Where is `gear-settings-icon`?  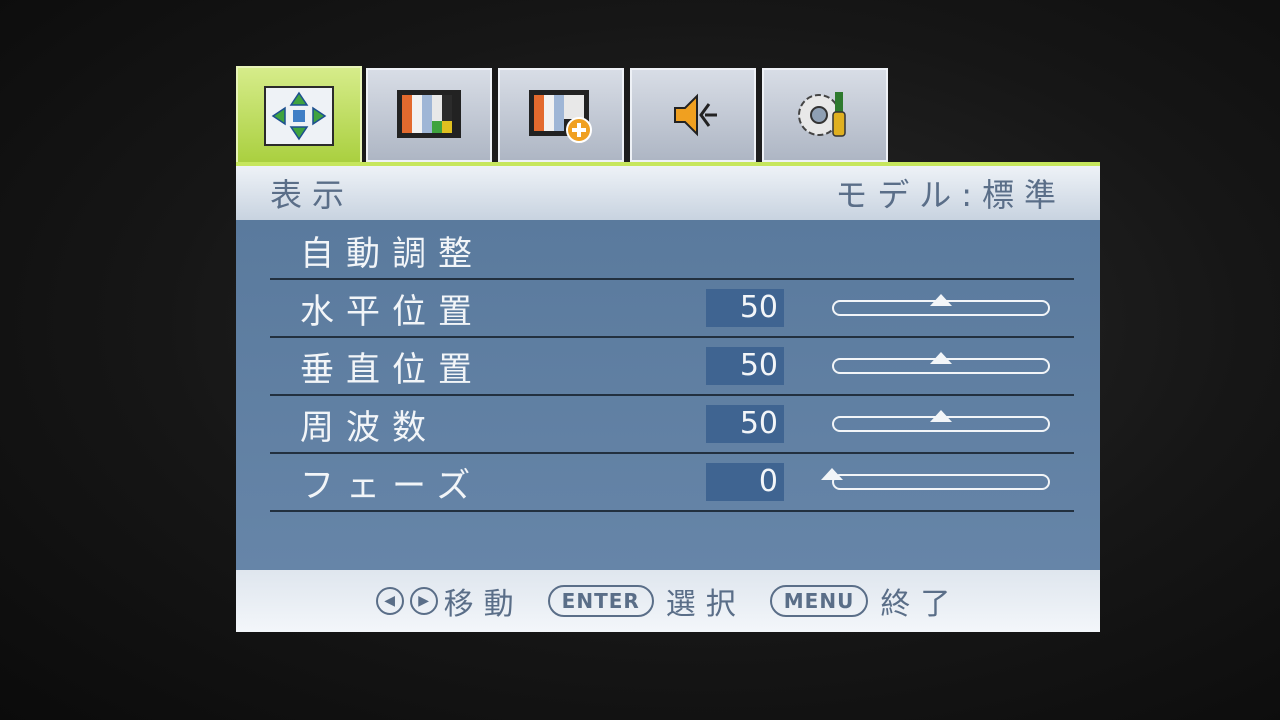 gear-settings-icon is located at coordinates (822, 114).